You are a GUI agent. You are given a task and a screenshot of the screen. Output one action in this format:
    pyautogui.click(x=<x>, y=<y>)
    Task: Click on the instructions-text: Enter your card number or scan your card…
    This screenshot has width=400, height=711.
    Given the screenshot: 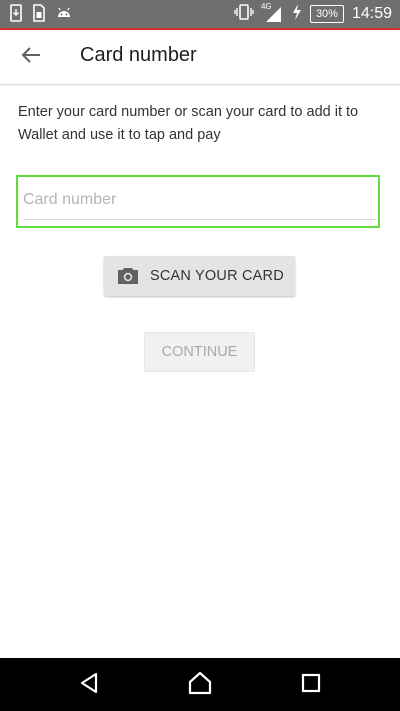 What is the action you would take?
    pyautogui.click(x=188, y=123)
    